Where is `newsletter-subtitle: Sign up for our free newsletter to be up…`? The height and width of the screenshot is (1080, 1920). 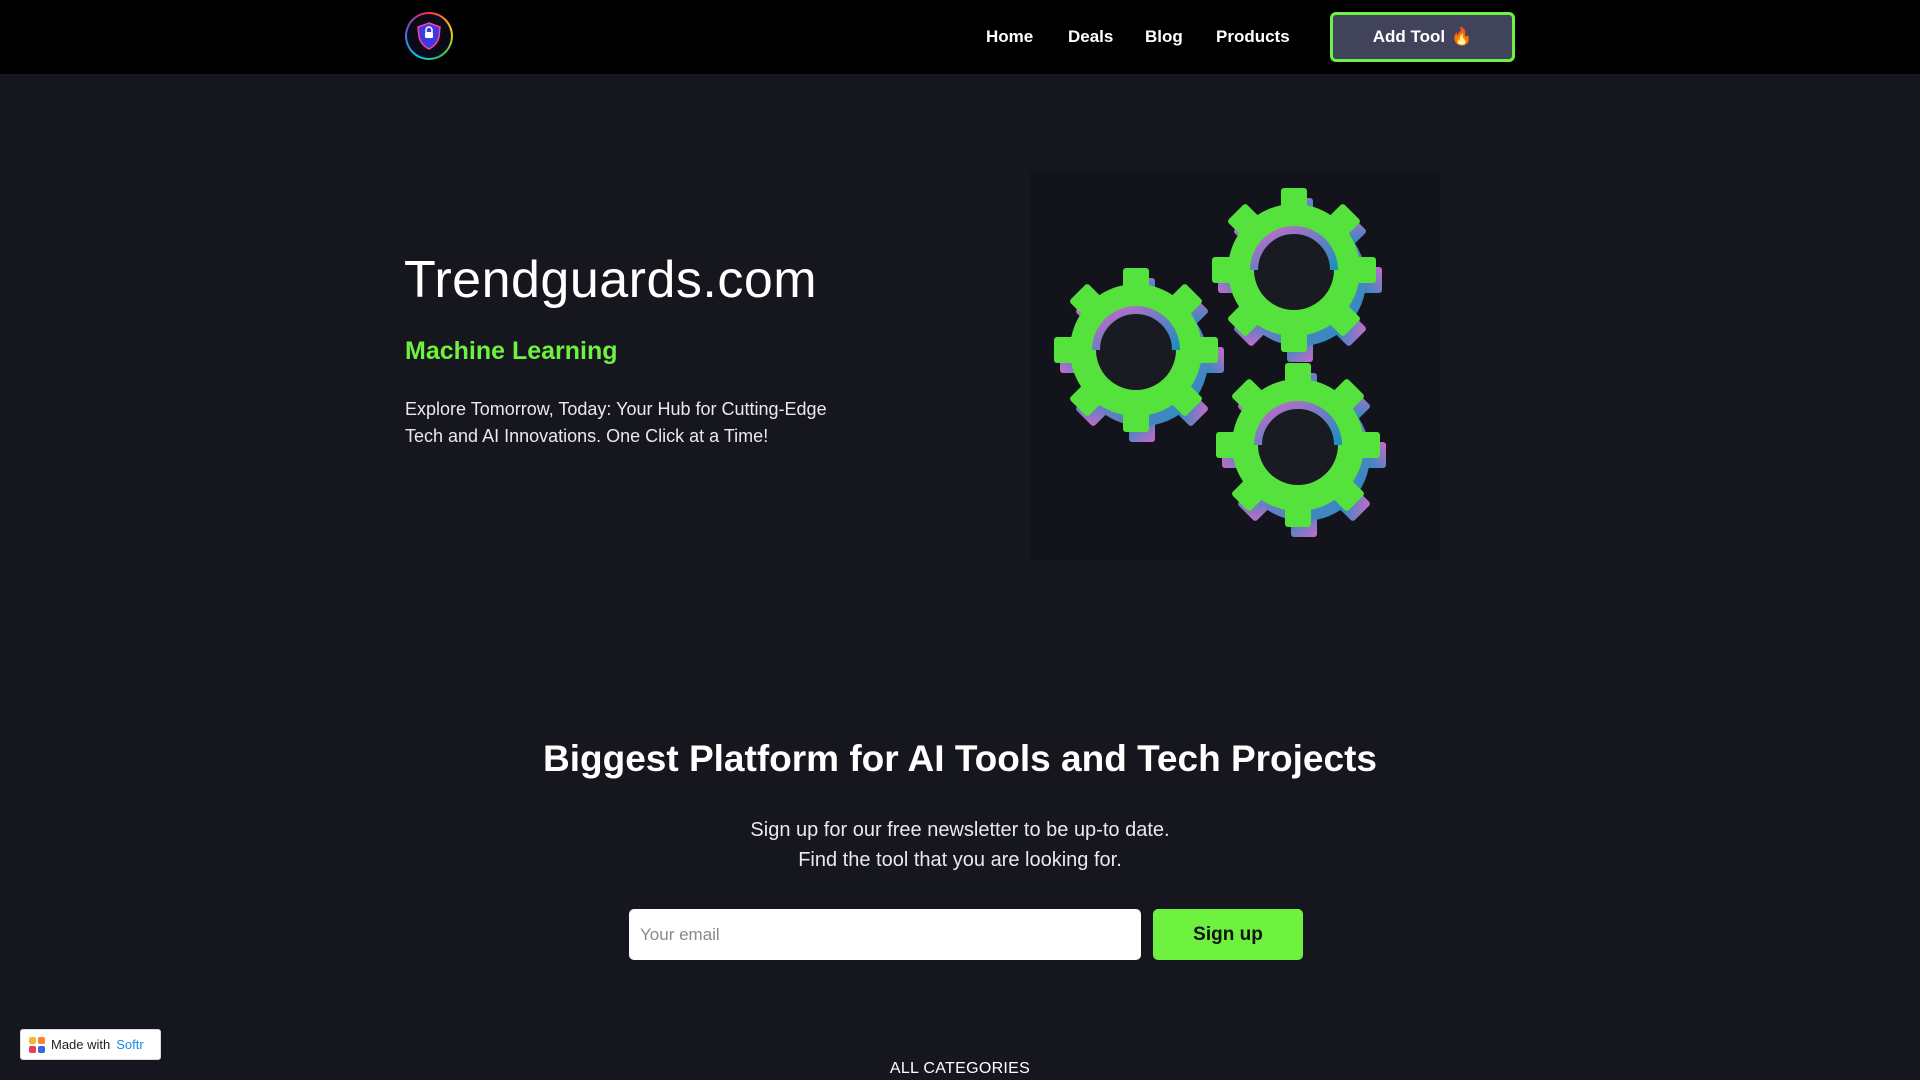 newsletter-subtitle: Sign up for our free newsletter to be up… is located at coordinates (960, 845).